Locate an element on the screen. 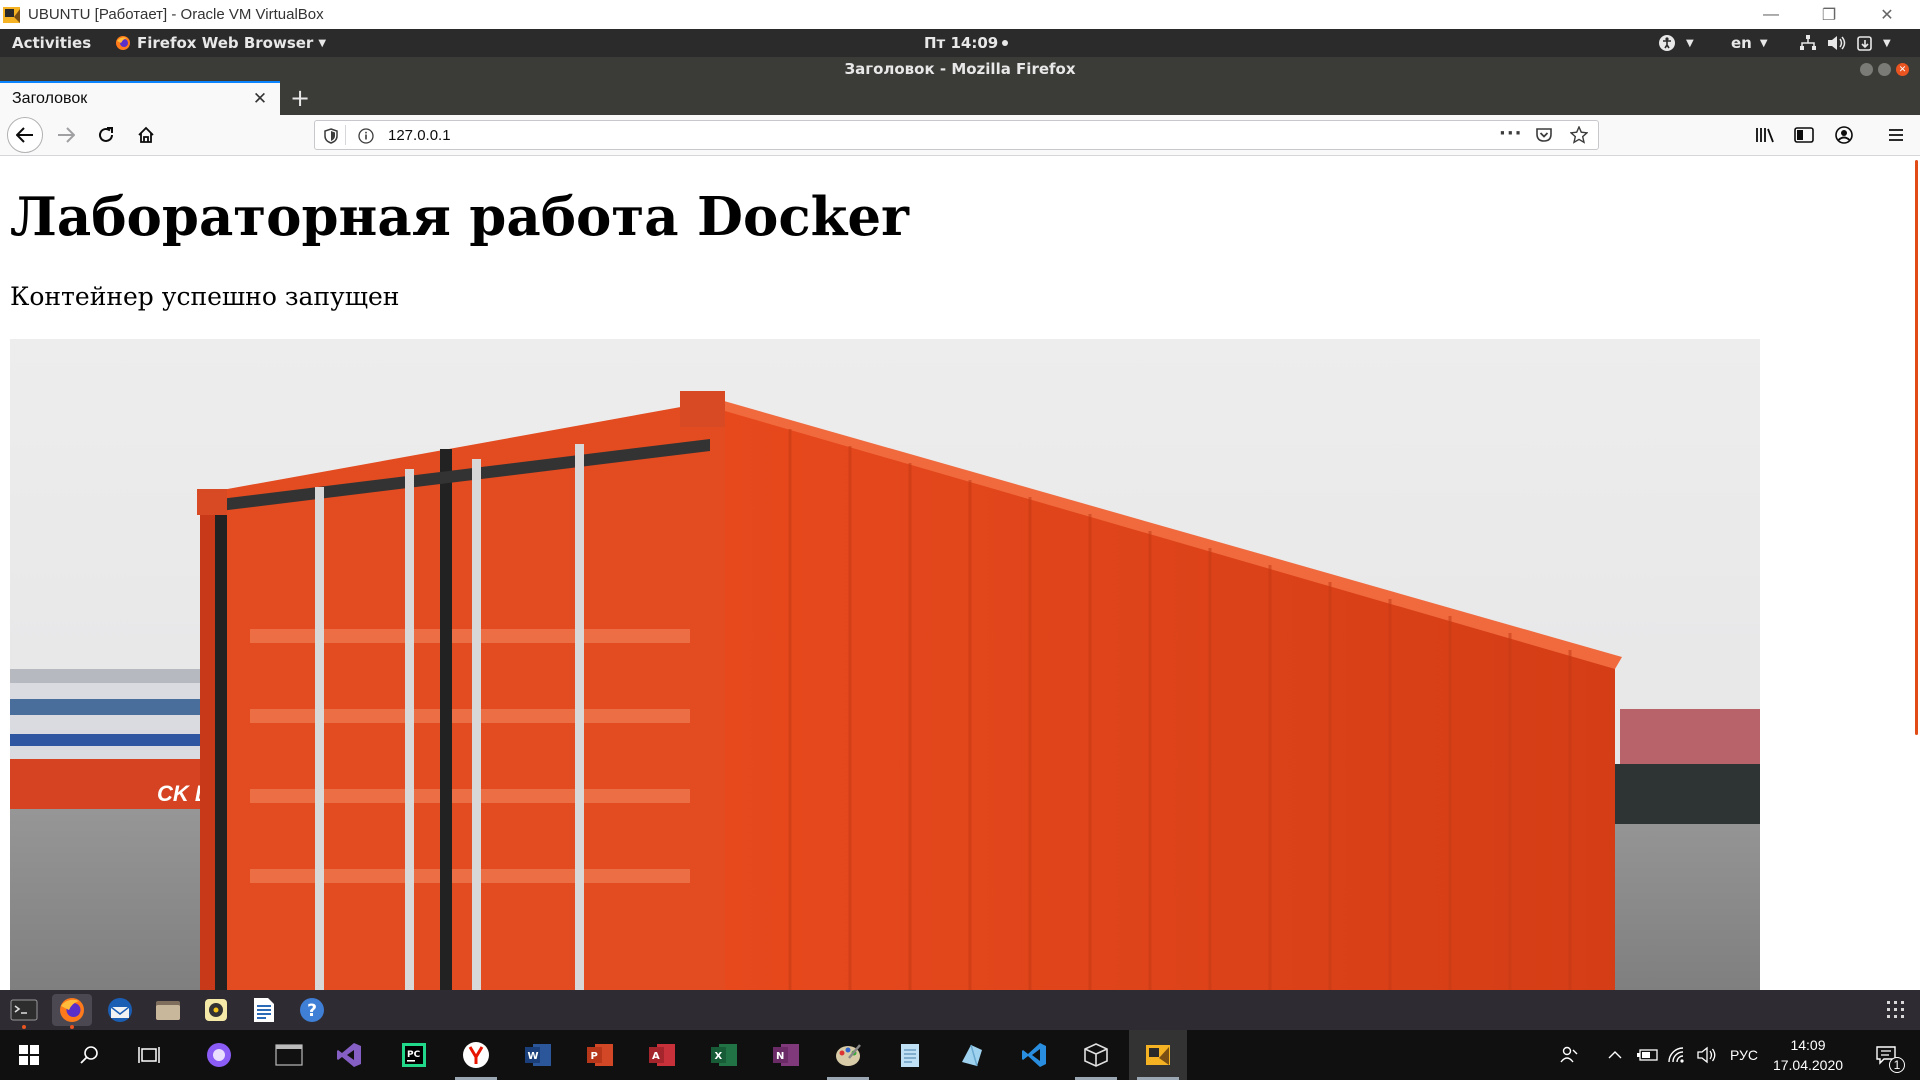 The image size is (1920, 1080). info-icon is located at coordinates (366, 136).